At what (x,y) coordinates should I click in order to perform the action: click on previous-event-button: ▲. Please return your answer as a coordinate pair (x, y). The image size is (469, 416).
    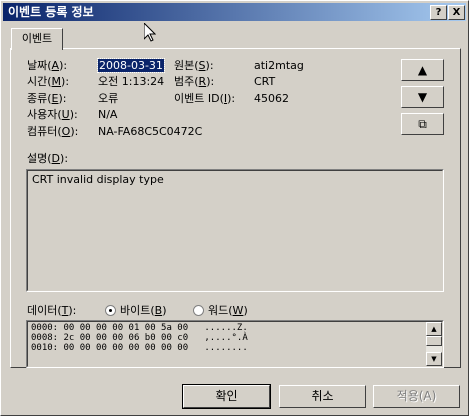
    Looking at the image, I should click on (422, 70).